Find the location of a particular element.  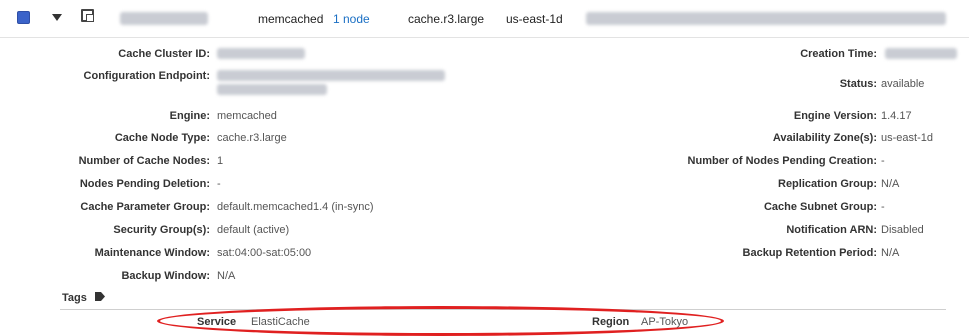

engine-cell: memcached is located at coordinates (291, 19).